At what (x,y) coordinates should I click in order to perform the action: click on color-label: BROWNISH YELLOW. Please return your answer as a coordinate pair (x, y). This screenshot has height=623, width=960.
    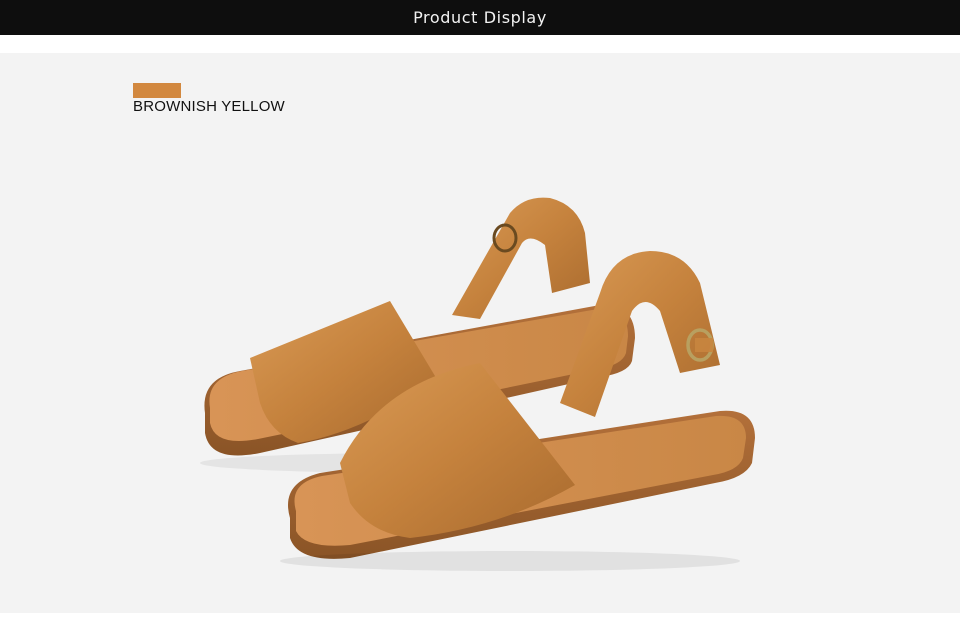
    Looking at the image, I should click on (209, 106).